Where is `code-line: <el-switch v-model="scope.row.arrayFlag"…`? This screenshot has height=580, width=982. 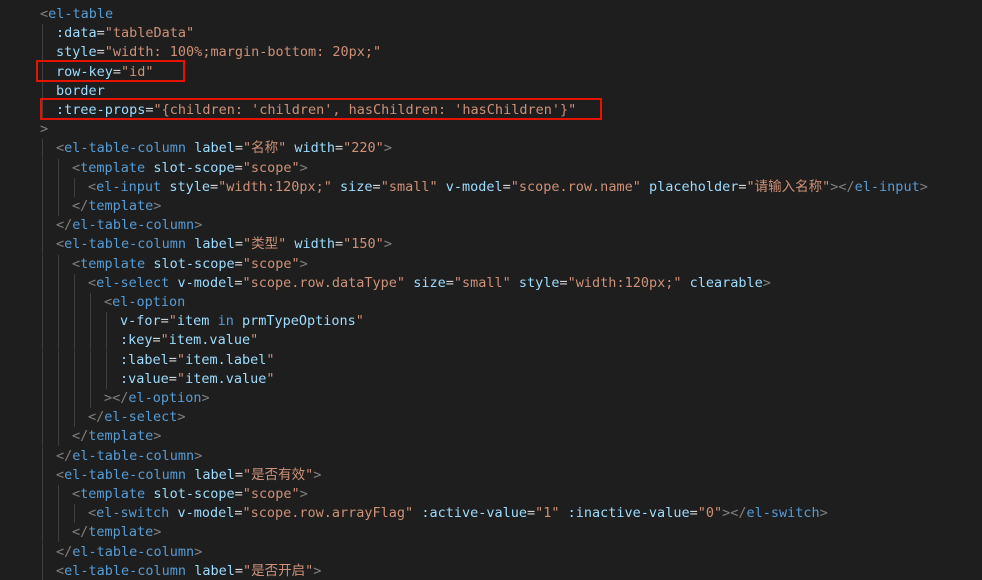 code-line: <el-switch v-model="scope.row.arrayFlag"… is located at coordinates (458, 513).